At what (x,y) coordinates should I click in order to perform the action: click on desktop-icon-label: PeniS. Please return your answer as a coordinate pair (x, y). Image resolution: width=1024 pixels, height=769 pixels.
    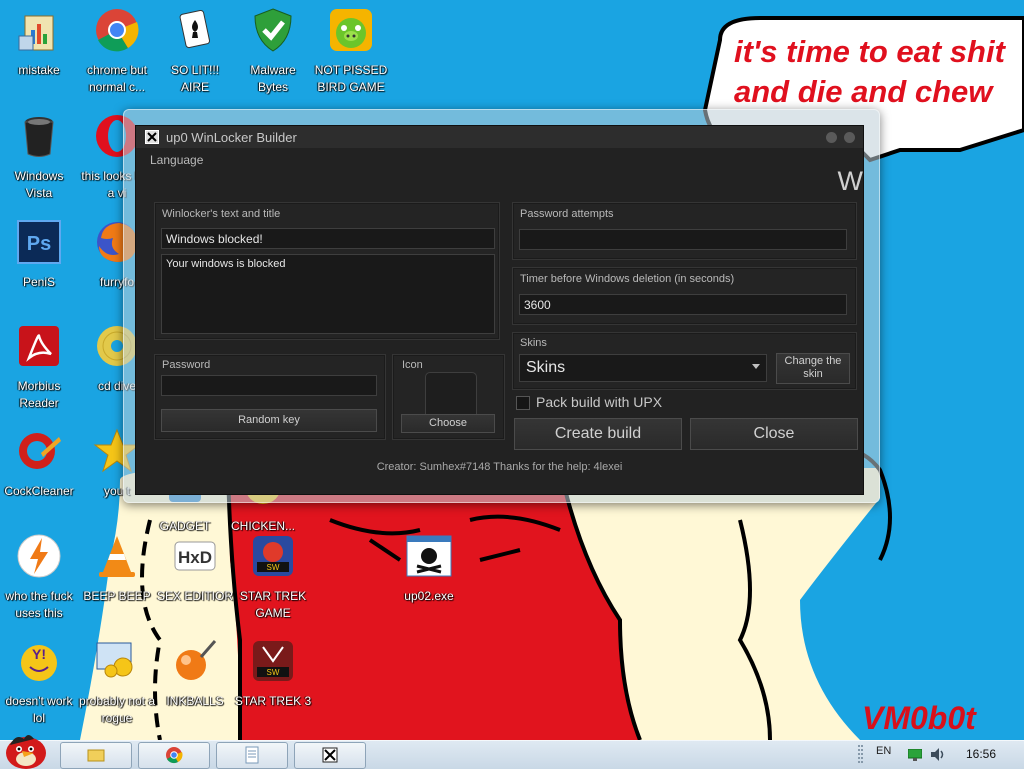
    Looking at the image, I should click on (39, 282).